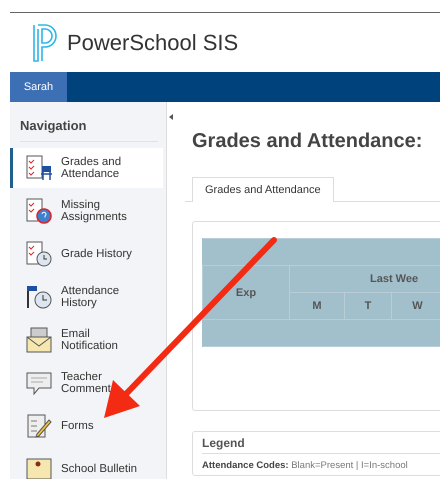 The height and width of the screenshot is (479, 440). I want to click on attendance-codes: Attendance Codes: Blank=Present | I=In-school, so click(305, 465).